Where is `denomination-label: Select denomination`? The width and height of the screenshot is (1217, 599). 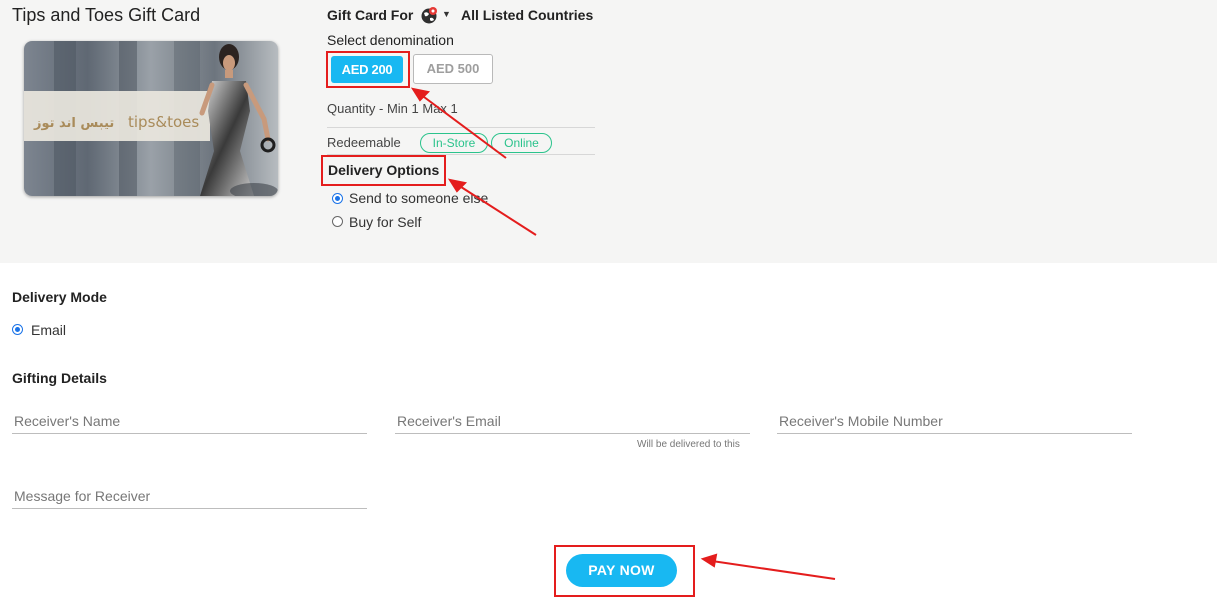
denomination-label: Select denomination is located at coordinates (390, 40).